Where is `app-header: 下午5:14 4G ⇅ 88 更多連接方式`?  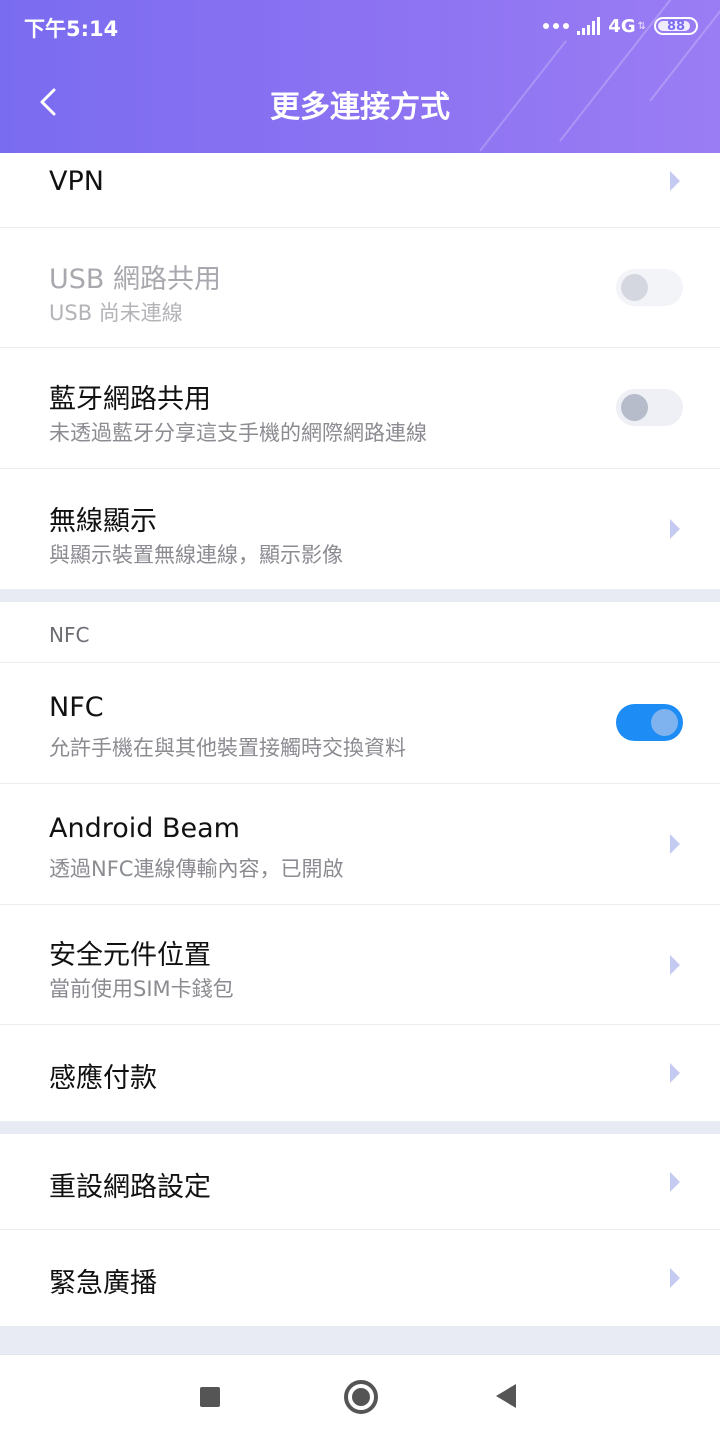
app-header: 下午5:14 4G ⇅ 88 更多連接方式 is located at coordinates (360, 76).